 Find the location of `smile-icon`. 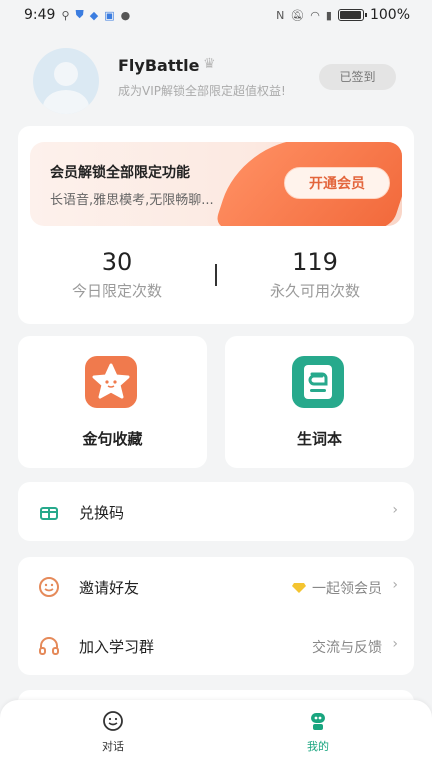

smile-icon is located at coordinates (49, 587).